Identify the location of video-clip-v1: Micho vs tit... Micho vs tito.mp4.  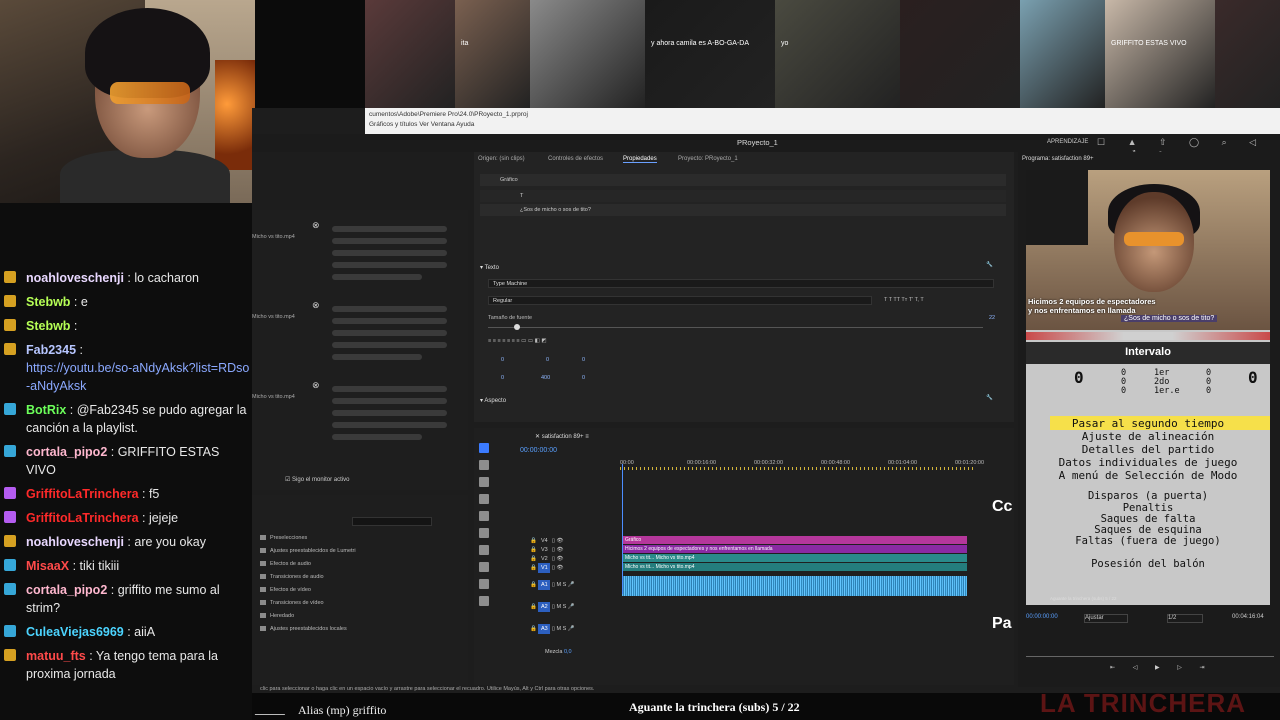
(794, 567).